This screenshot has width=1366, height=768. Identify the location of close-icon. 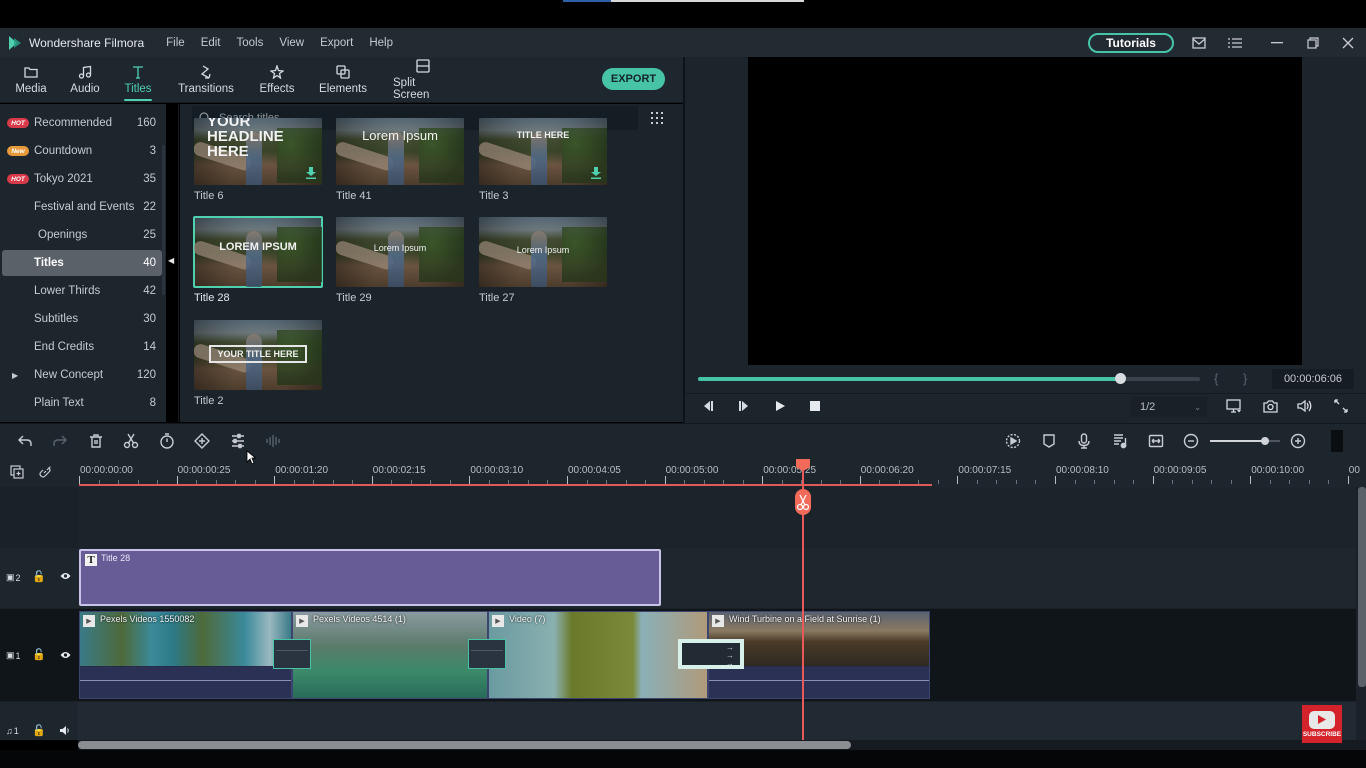
(1348, 43).